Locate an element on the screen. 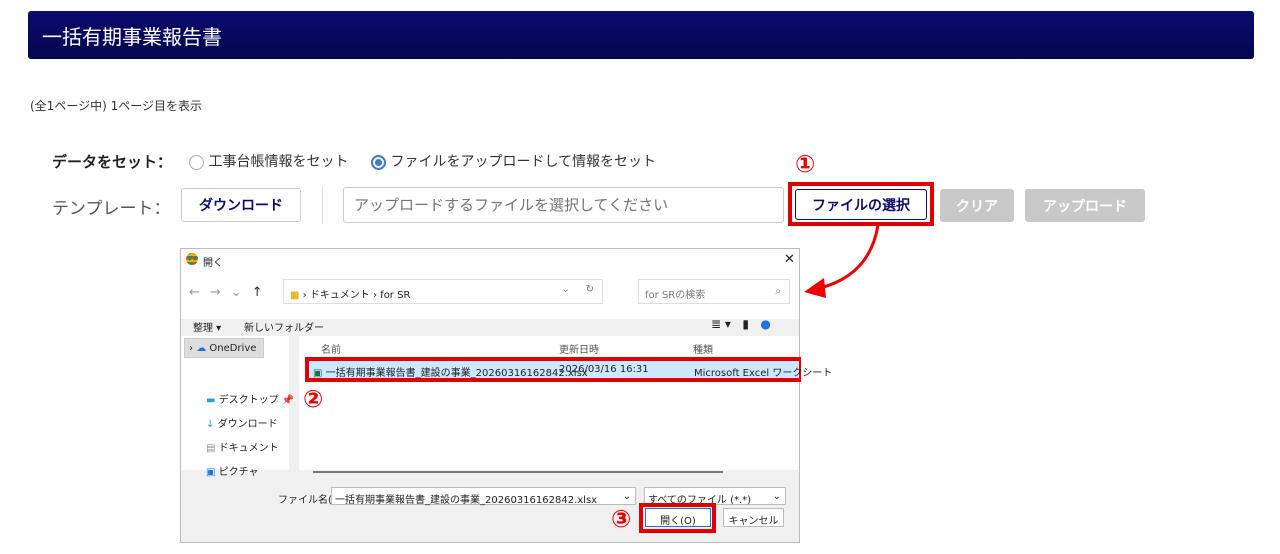 The height and width of the screenshot is (554, 1280). organize-button: 整理 ▾ is located at coordinates (207, 326).